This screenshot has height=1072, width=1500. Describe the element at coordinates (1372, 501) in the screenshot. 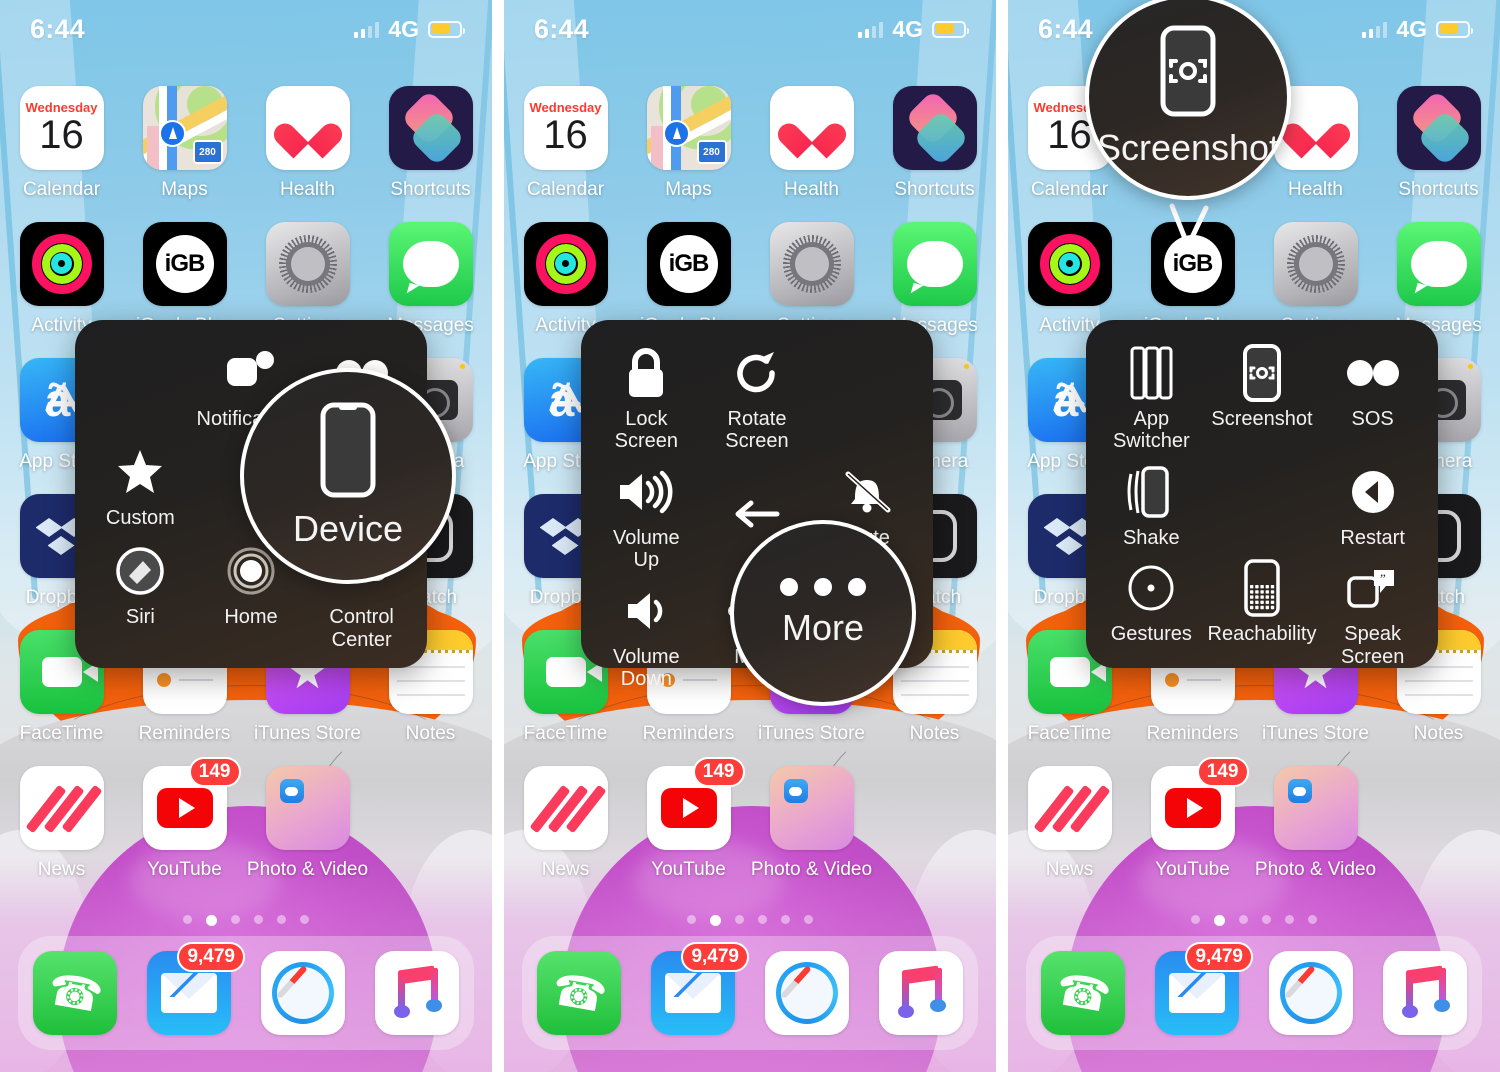

I see `menu-item-restart: Restart` at that location.